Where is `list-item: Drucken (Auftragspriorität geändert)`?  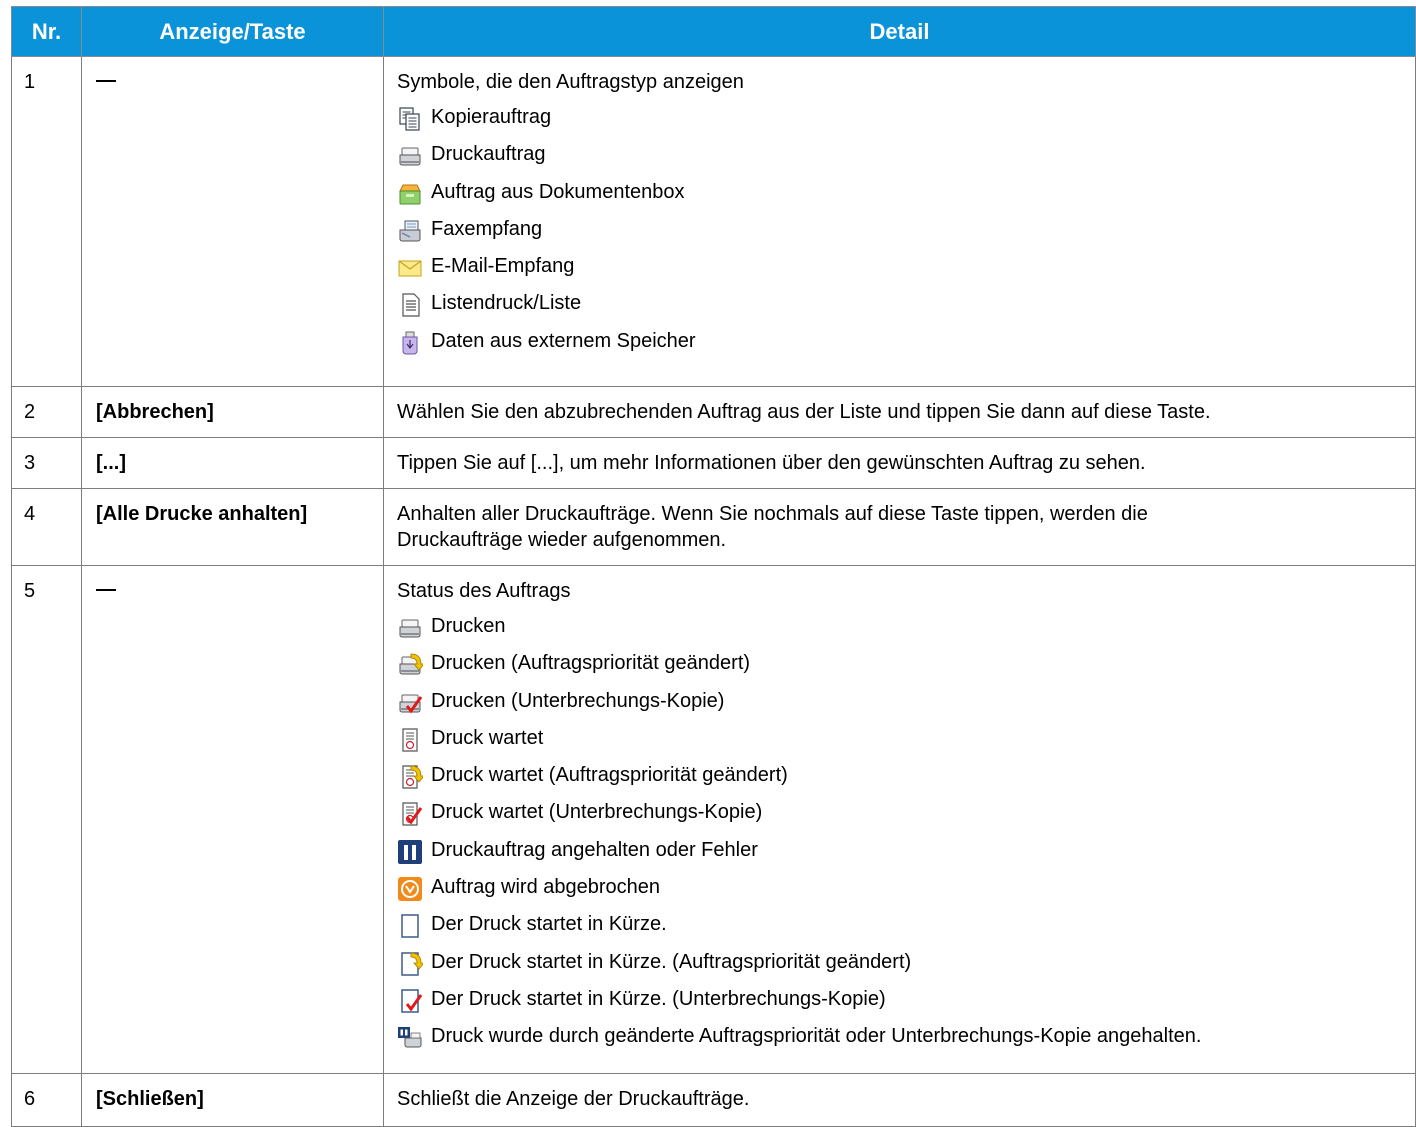 list-item: Drucken (Auftragspriorität geändert) is located at coordinates (899, 669).